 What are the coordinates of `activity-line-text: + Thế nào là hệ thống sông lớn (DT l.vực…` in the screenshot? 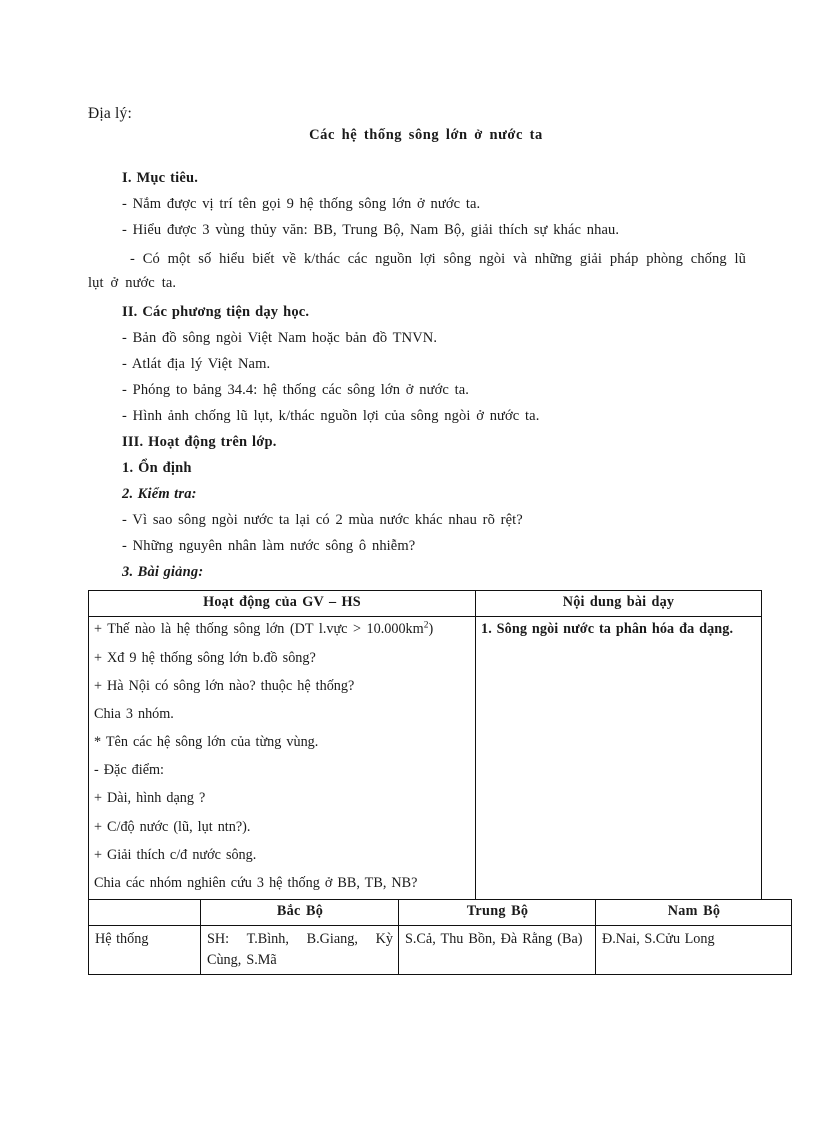 It's located at (259, 629).